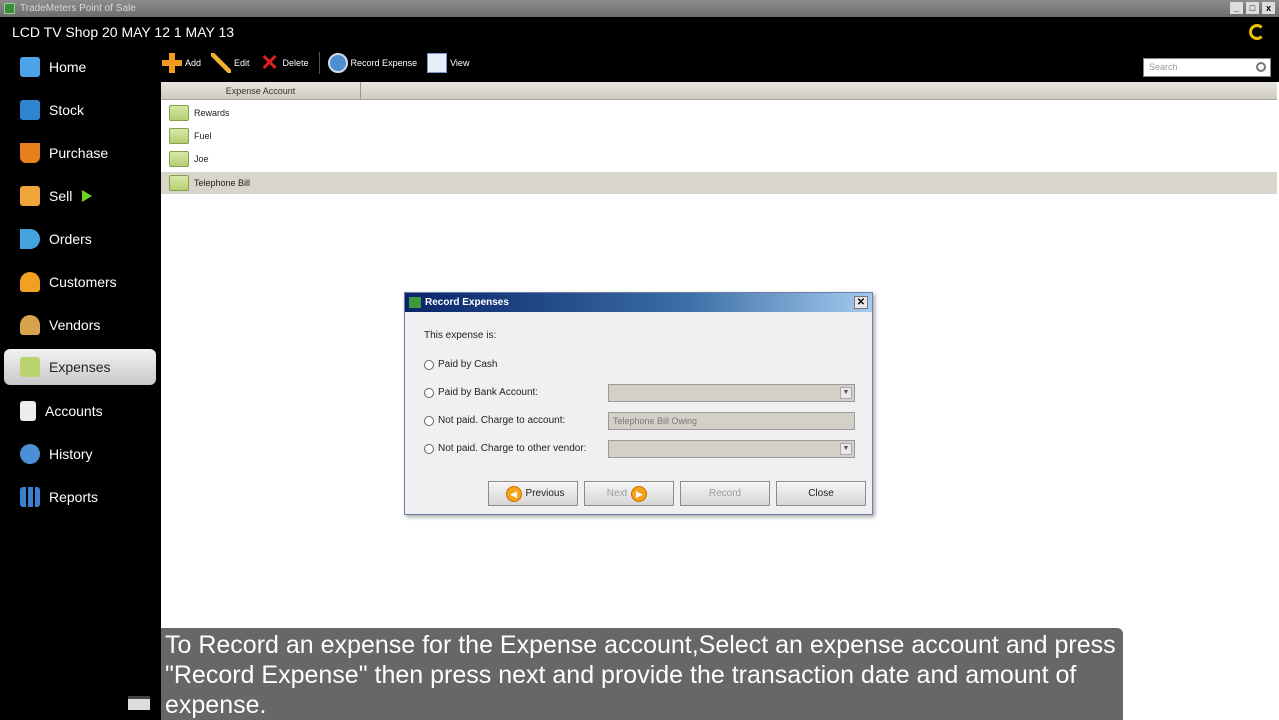 This screenshot has width=1279, height=720. I want to click on view-label: View, so click(460, 63).